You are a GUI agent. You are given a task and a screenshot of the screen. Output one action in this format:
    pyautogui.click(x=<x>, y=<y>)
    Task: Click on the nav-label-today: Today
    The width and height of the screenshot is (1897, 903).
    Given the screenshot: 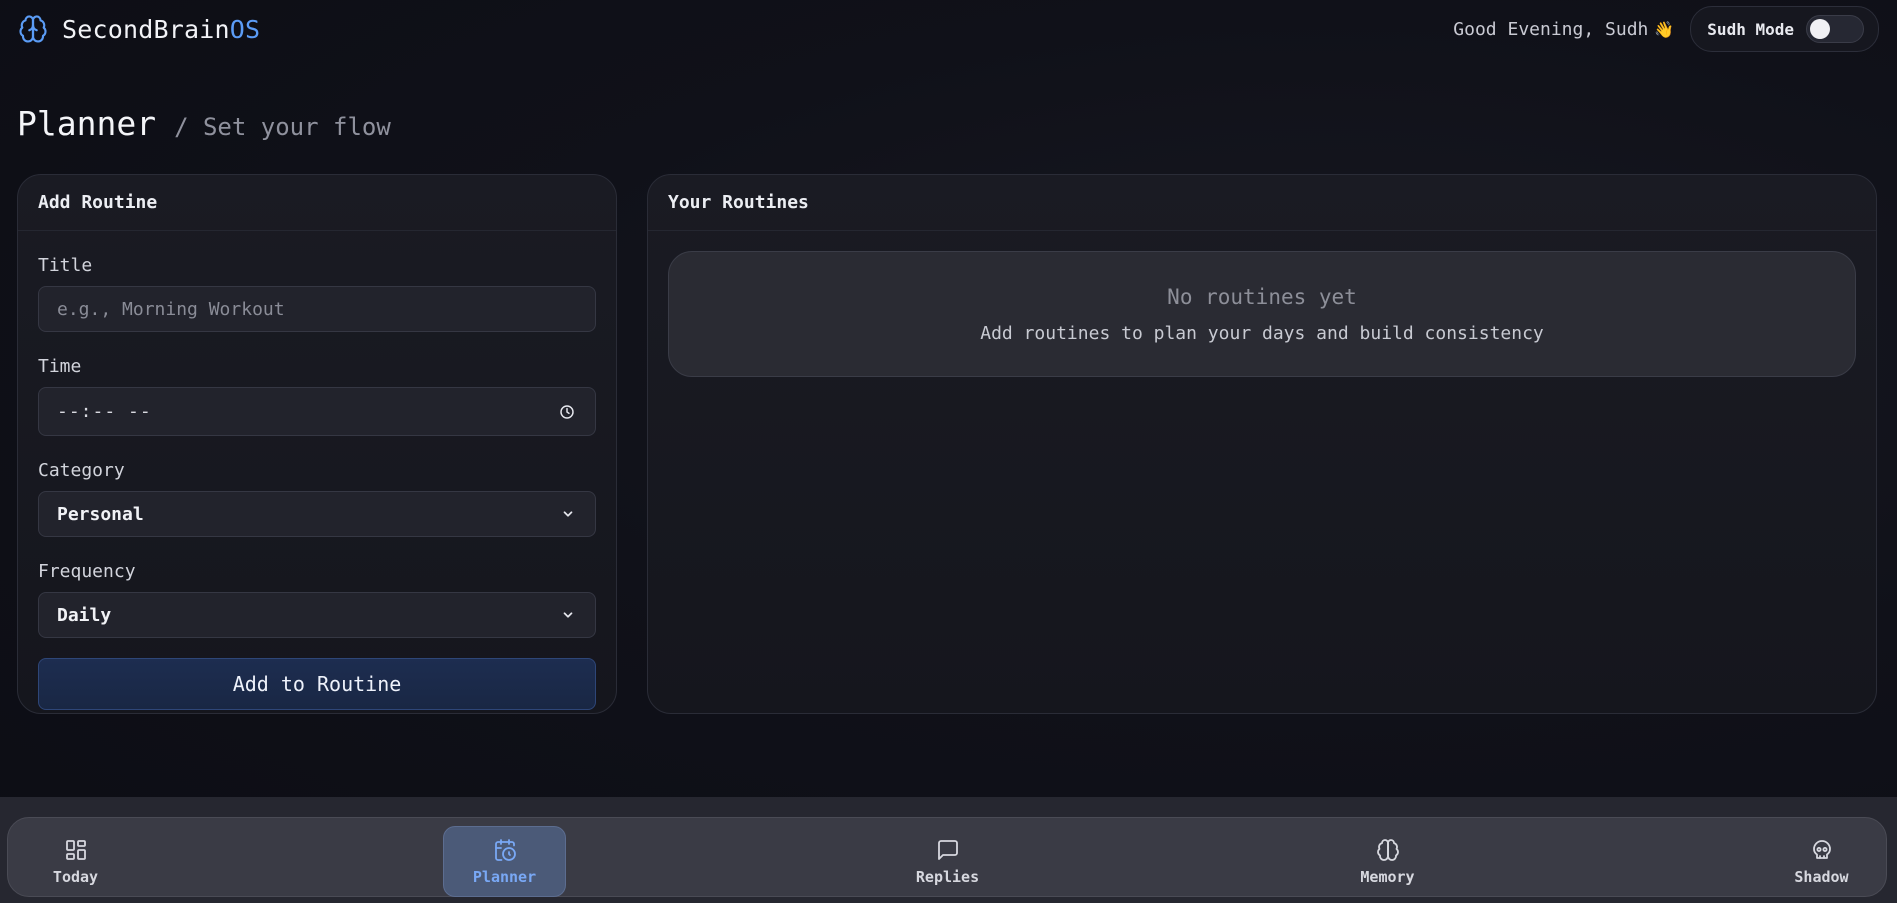 What is the action you would take?
    pyautogui.click(x=75, y=876)
    